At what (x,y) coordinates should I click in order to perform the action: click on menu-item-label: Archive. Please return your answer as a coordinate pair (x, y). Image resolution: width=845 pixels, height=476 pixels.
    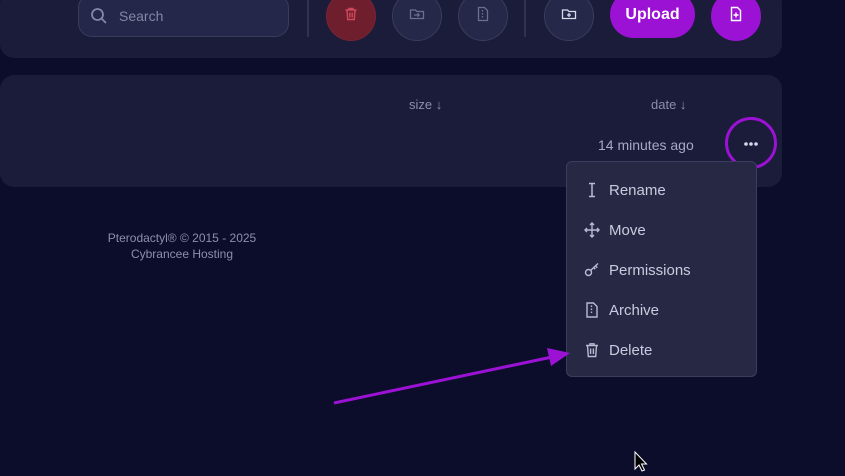
    Looking at the image, I should click on (634, 310).